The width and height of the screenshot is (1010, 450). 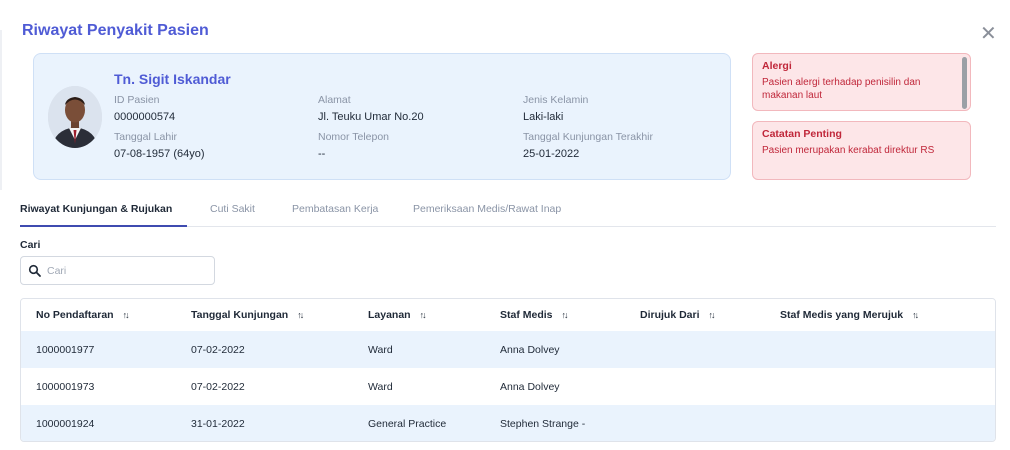 I want to click on search-box, so click(x=117, y=270).